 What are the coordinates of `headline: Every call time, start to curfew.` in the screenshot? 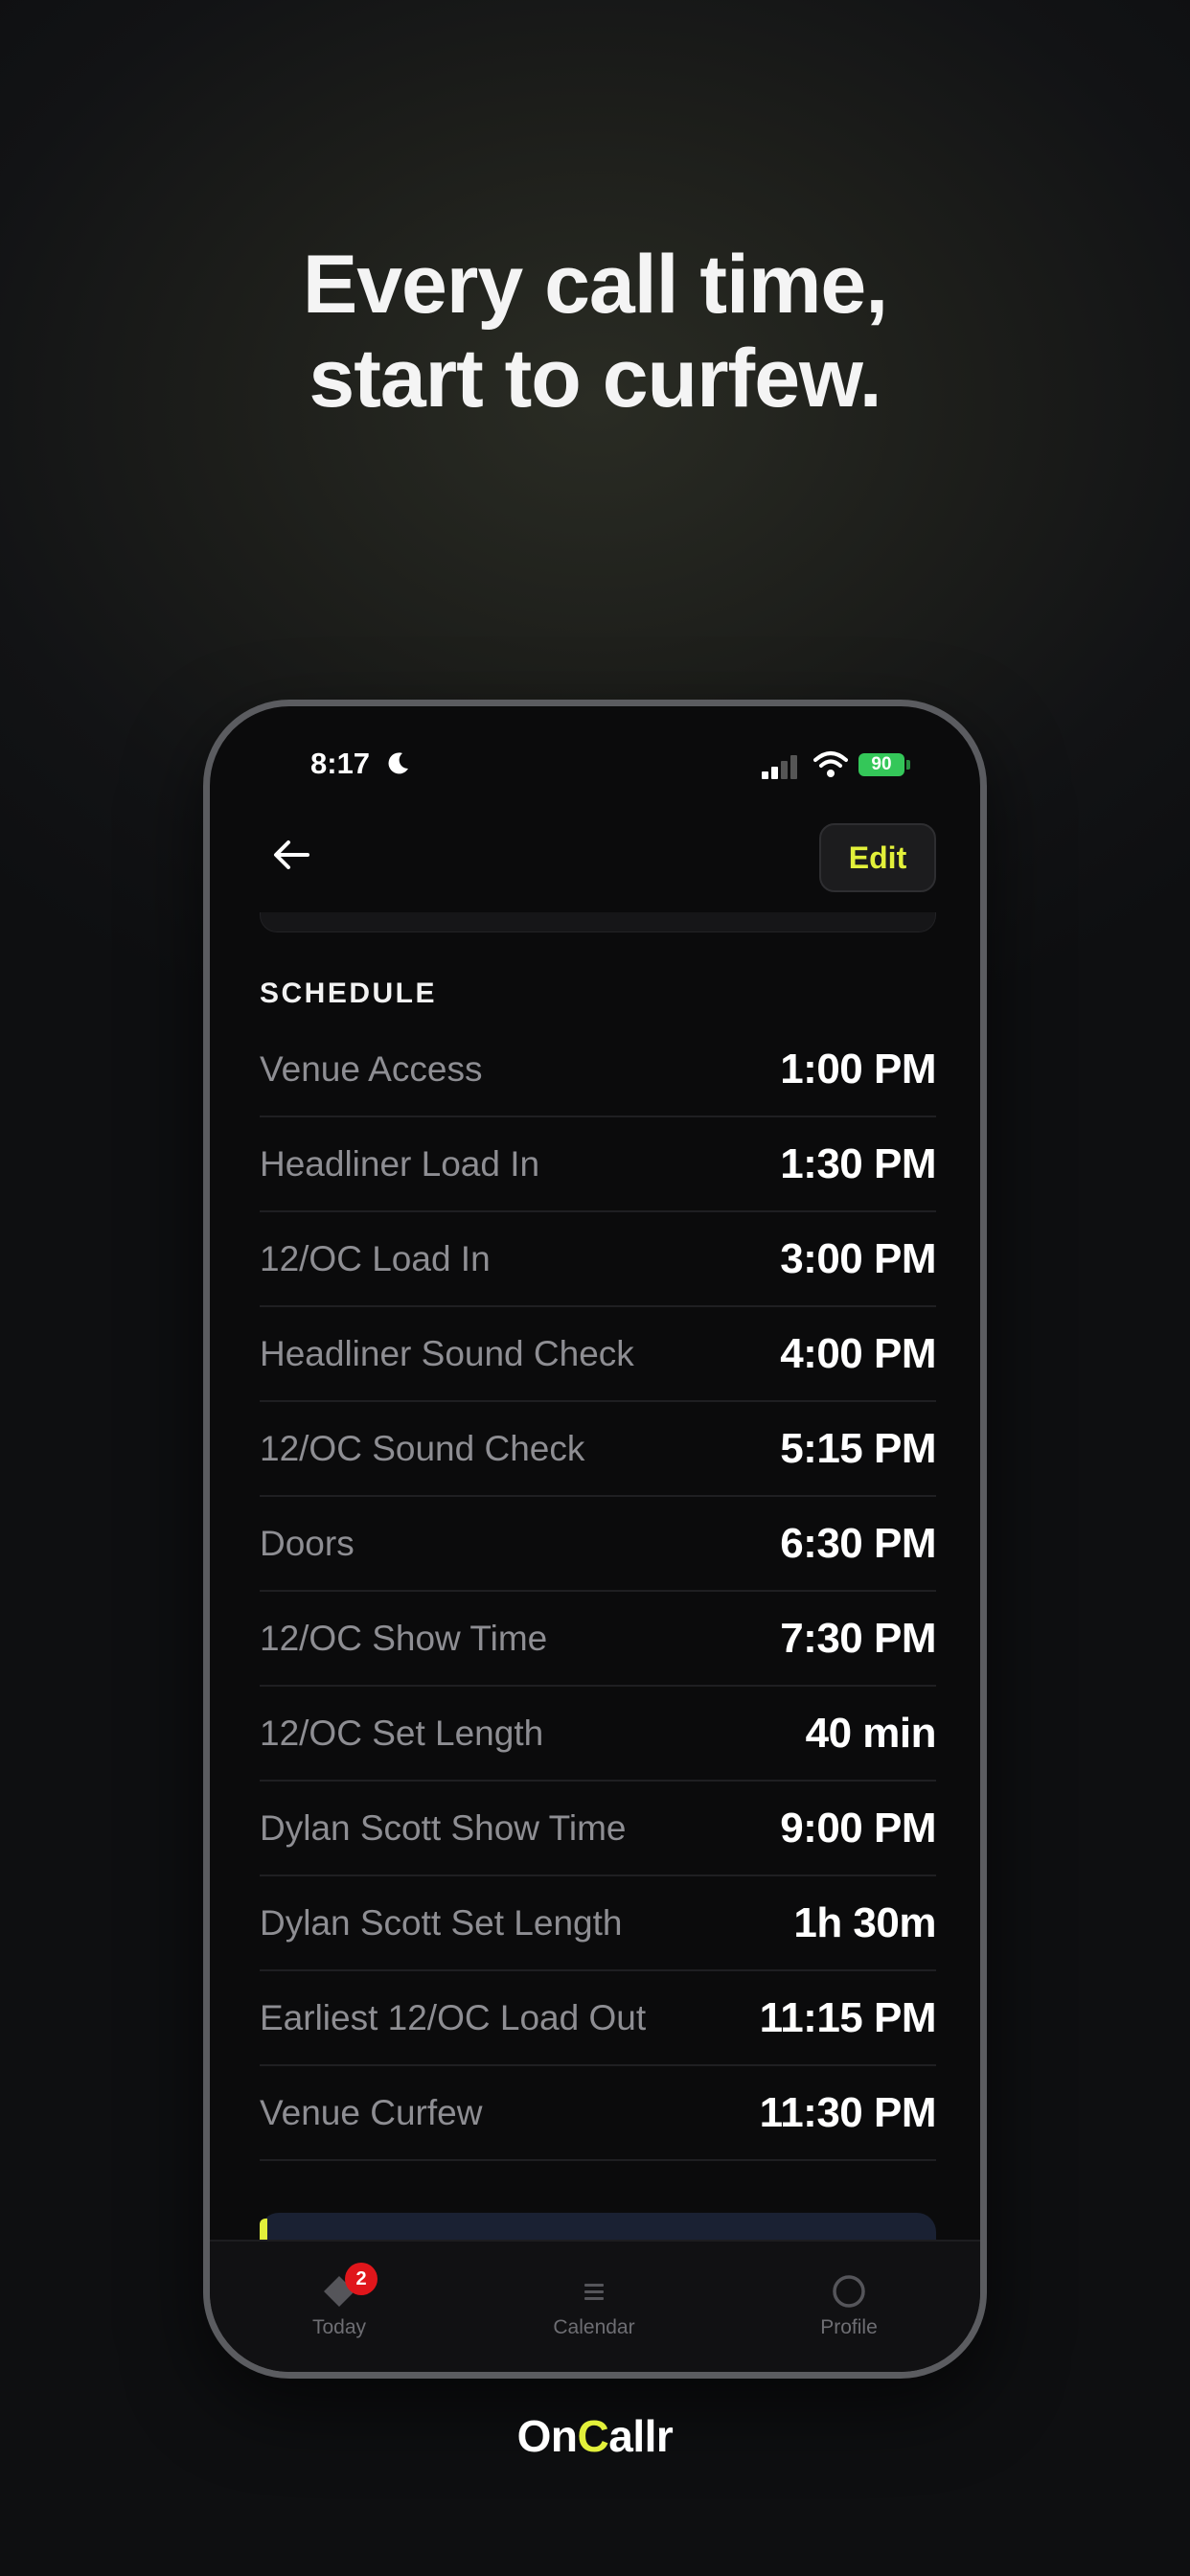 It's located at (595, 332).